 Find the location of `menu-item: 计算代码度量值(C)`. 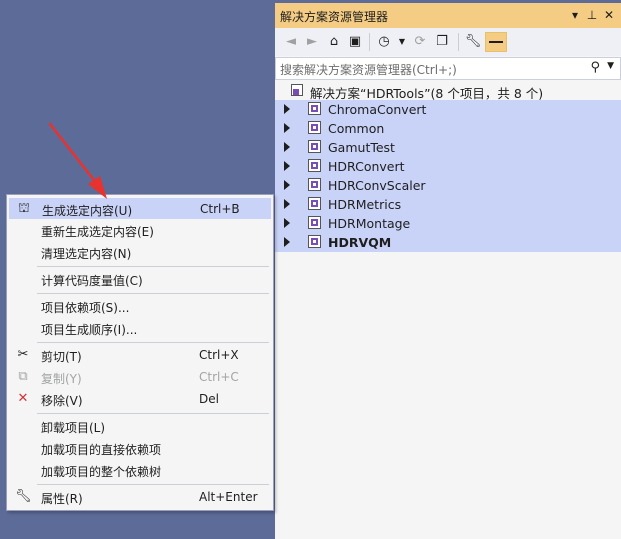

menu-item: 计算代码度量值(C) is located at coordinates (140, 279).